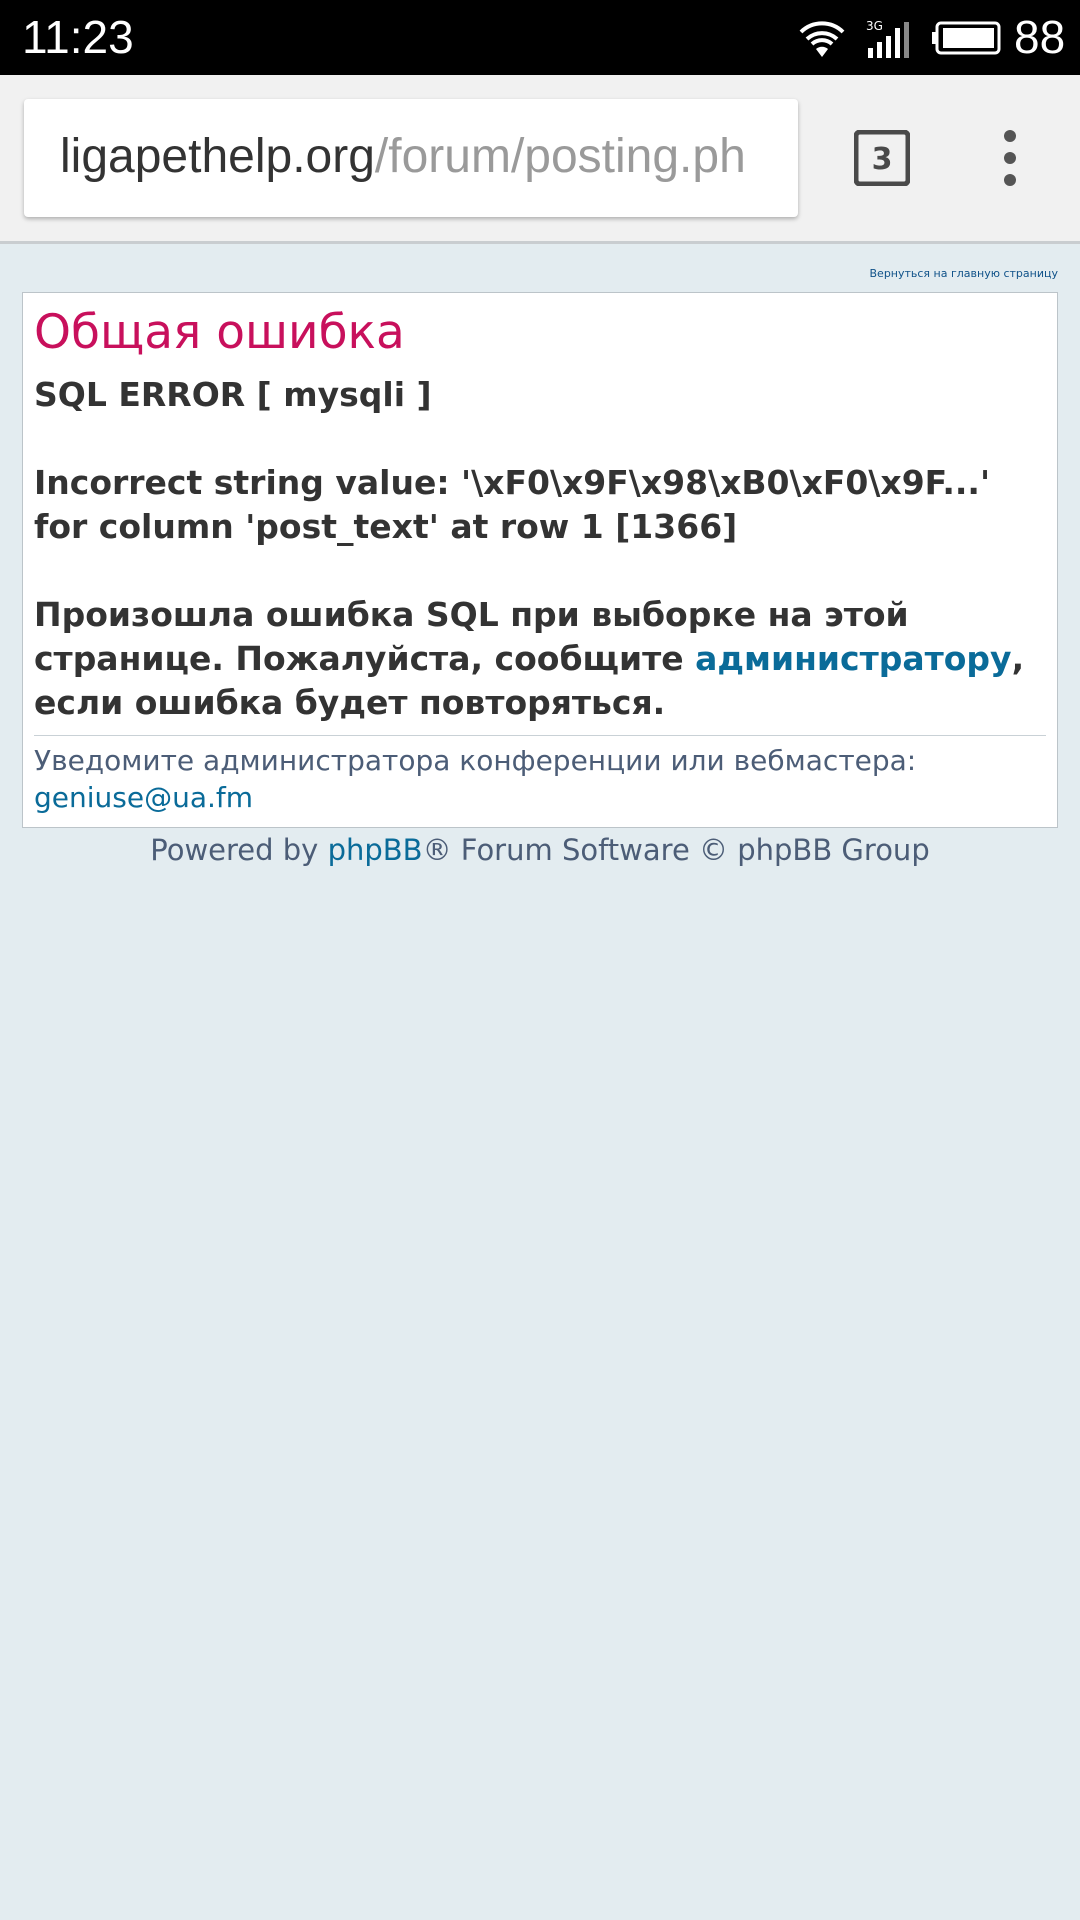  Describe the element at coordinates (822, 39) in the screenshot. I see `wifi-icon` at that location.